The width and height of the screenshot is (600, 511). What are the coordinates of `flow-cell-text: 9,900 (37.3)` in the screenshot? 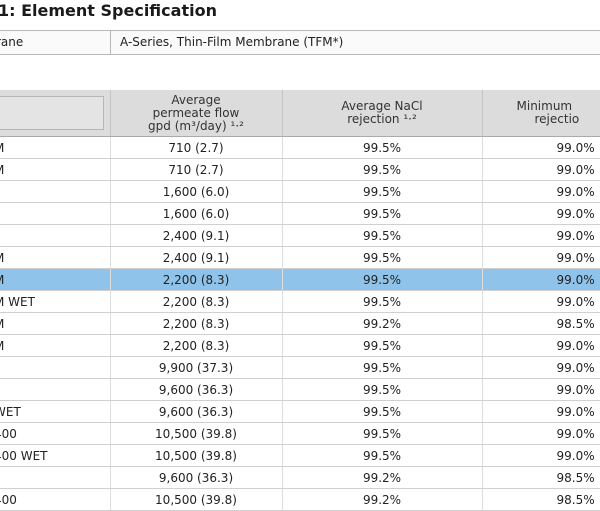 It's located at (196, 367).